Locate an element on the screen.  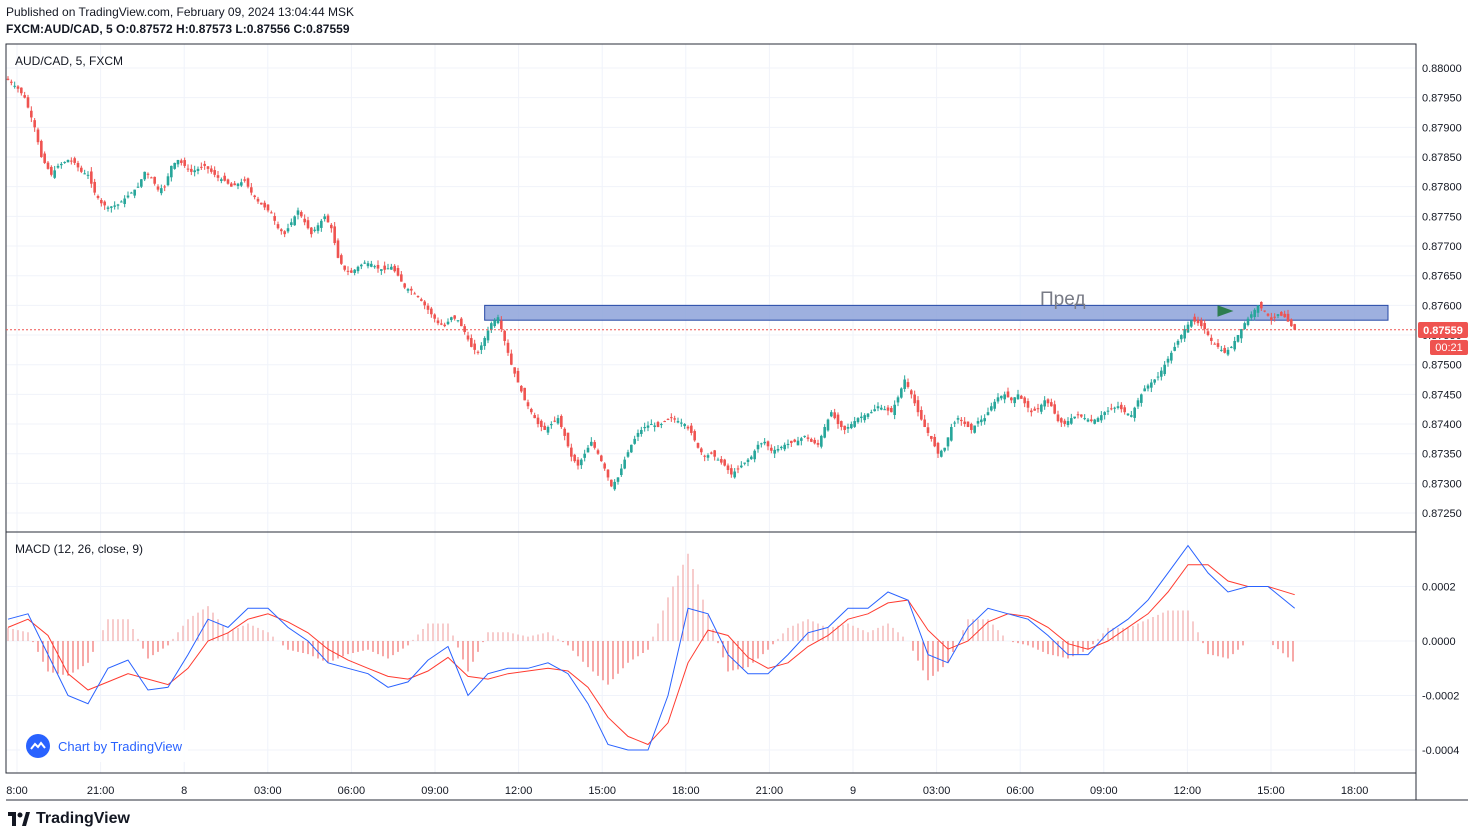
zone-annotation: Пред is located at coordinates (1062, 299).